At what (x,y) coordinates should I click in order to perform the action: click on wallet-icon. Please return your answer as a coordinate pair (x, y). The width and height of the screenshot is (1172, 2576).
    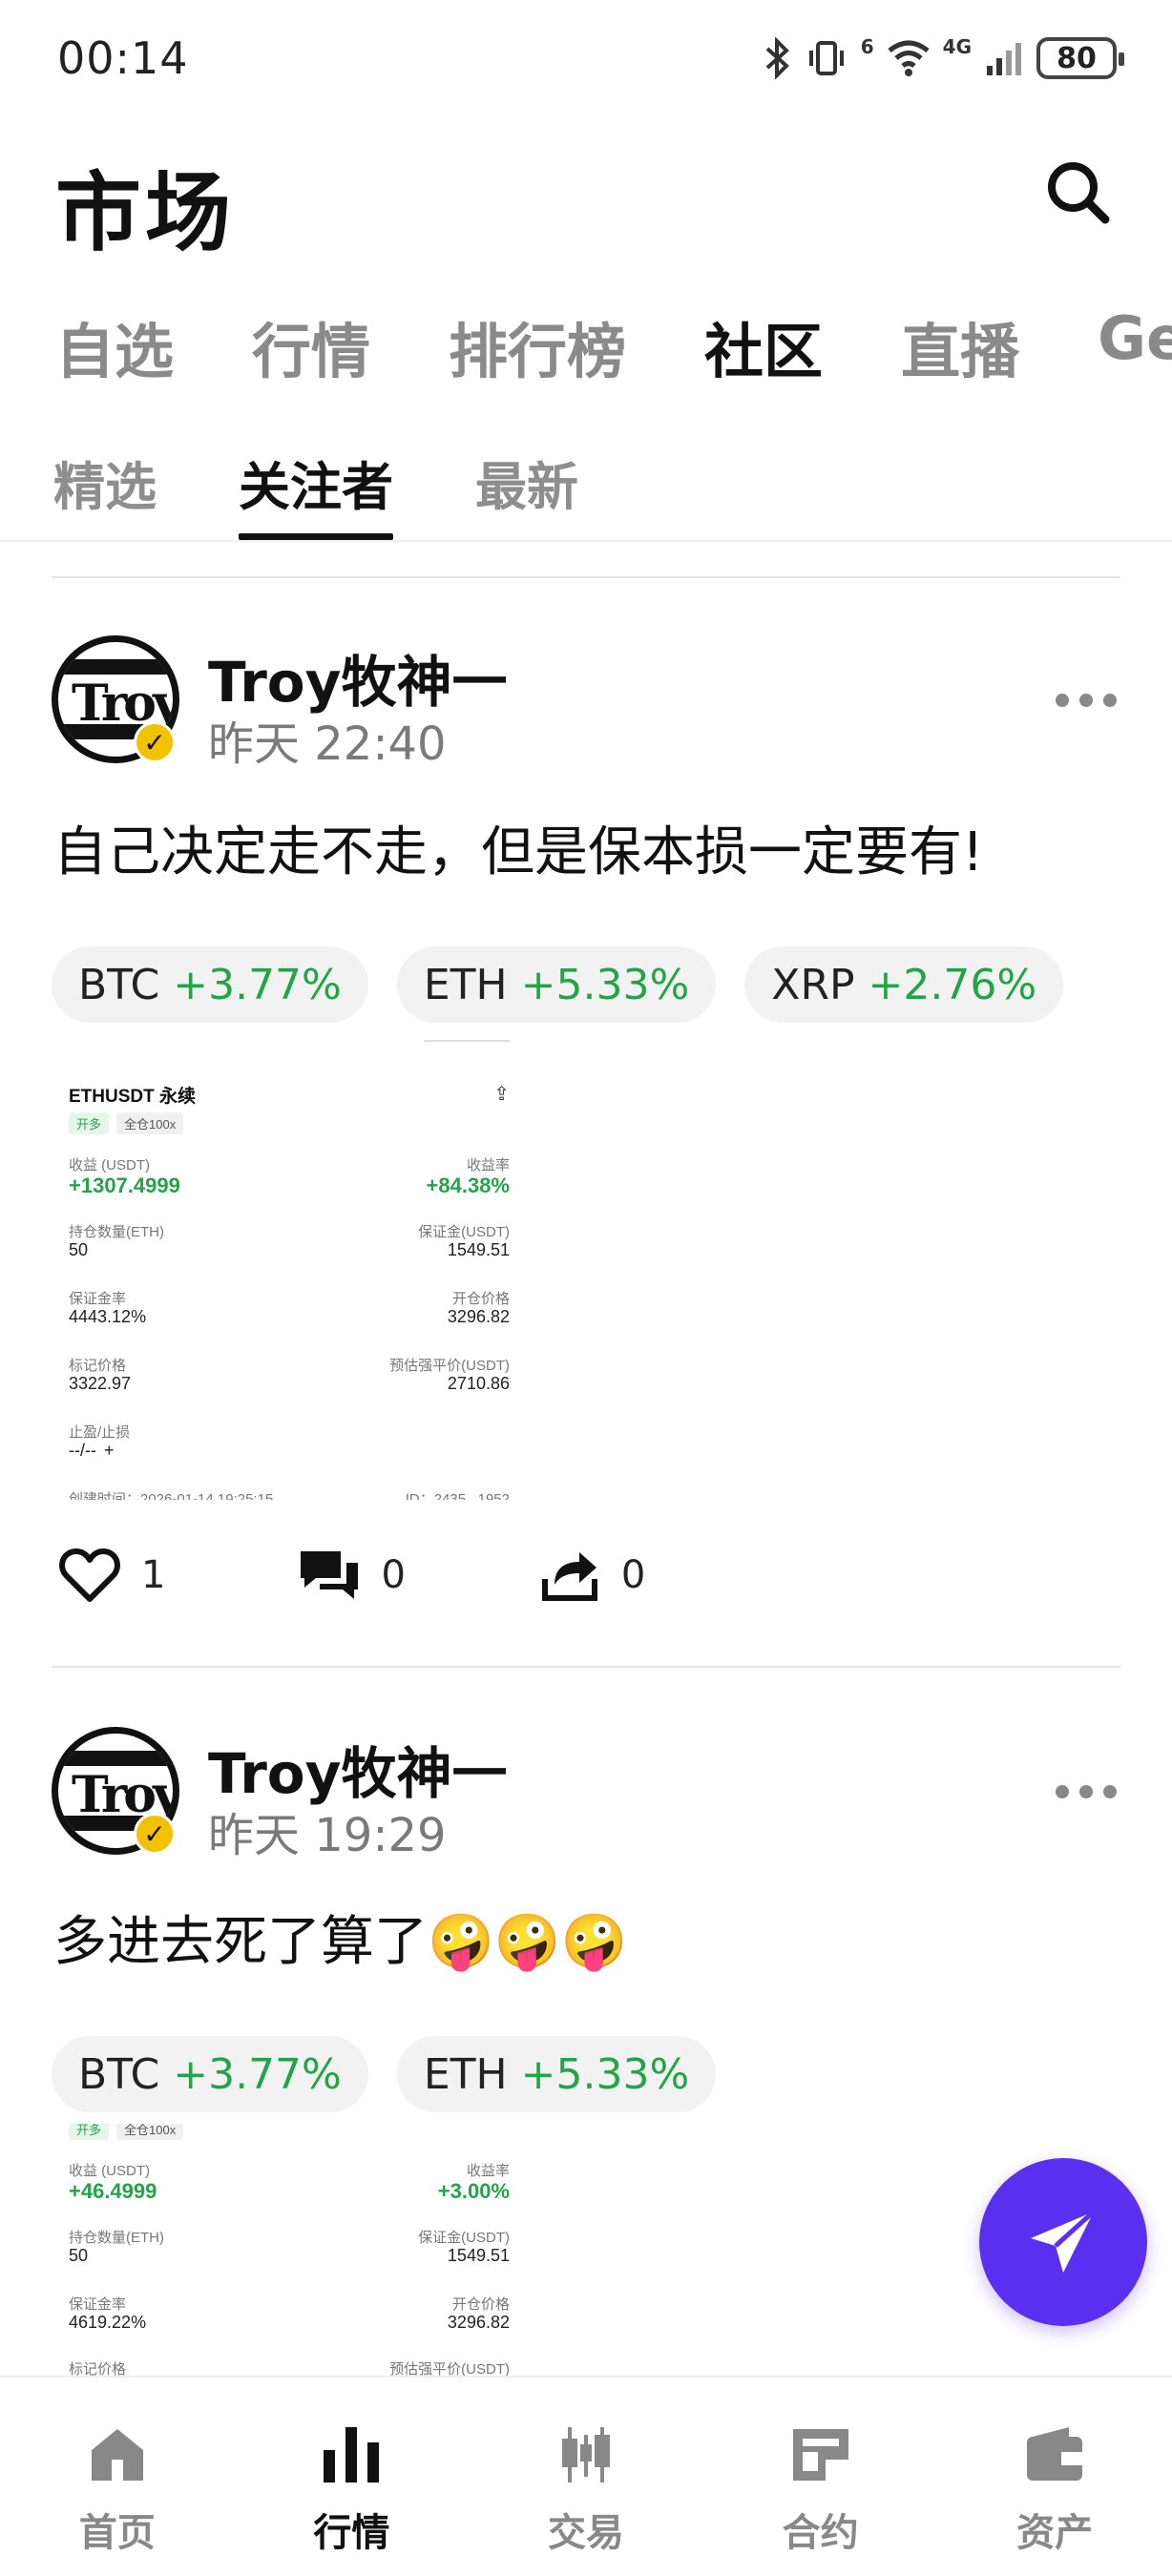
    Looking at the image, I should click on (1055, 2454).